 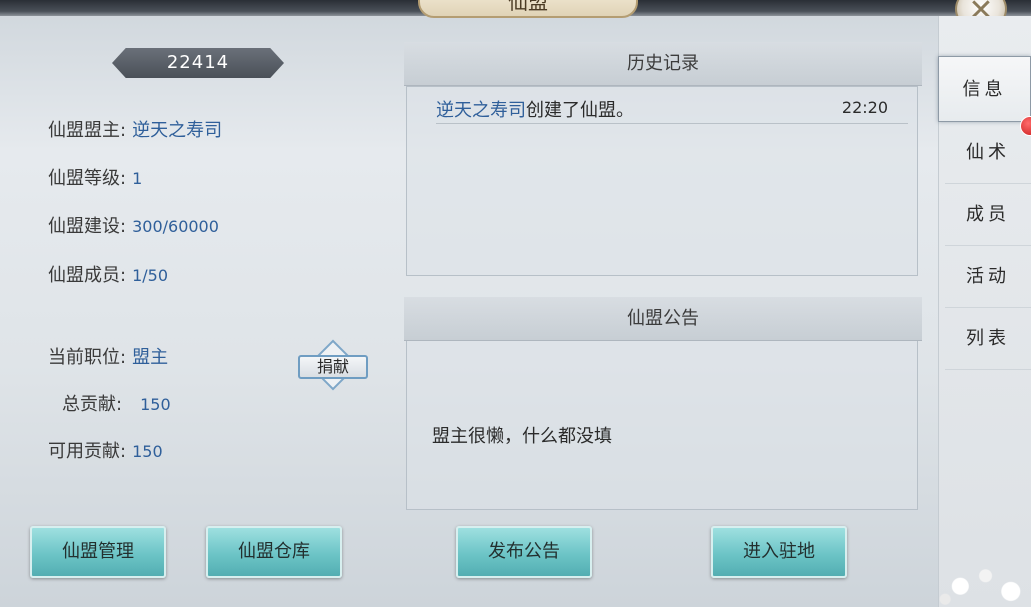 I want to click on leader-row: 仙盟盟主: 逆天之寿司, so click(x=135, y=129).